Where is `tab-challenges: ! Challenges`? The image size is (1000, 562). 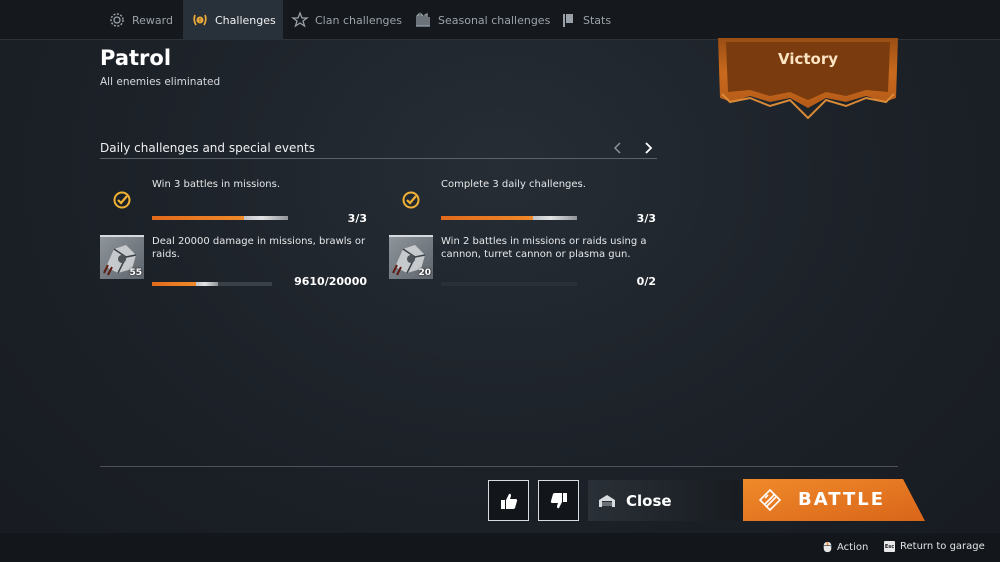
tab-challenges: ! Challenges is located at coordinates (233, 20).